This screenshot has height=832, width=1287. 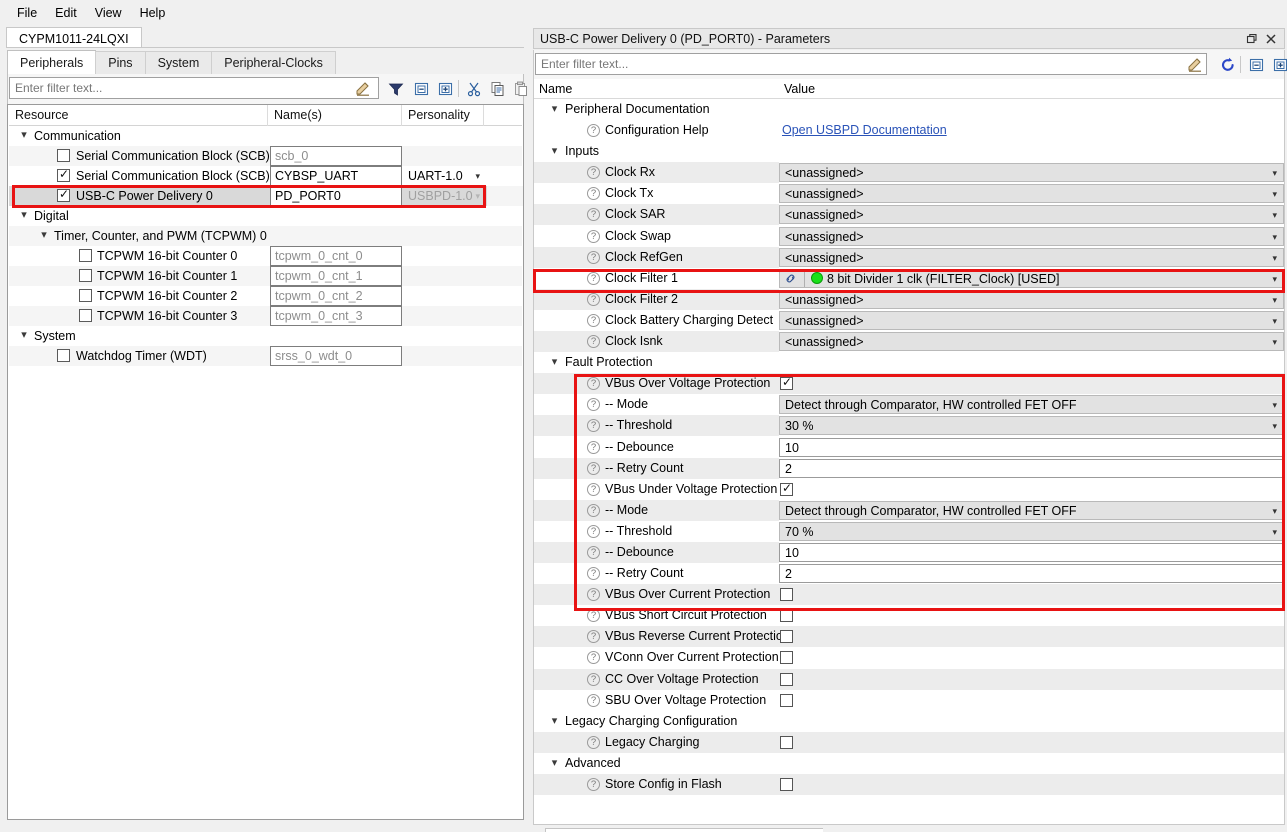 I want to click on param-row-debounce-21: ? -- Debounce 10, so click(x=909, y=552).